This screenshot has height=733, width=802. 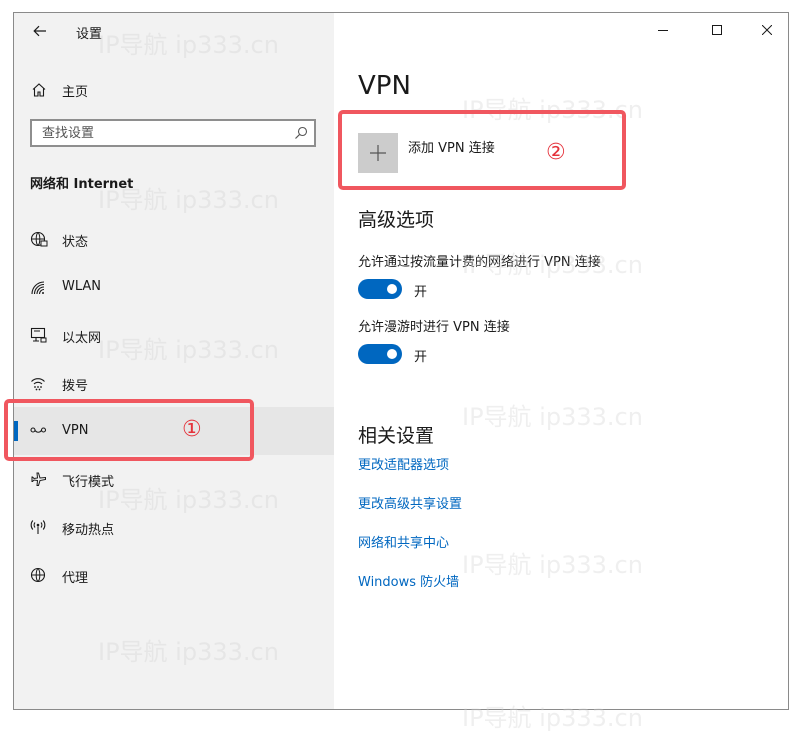 I want to click on windows-firewall-link: Windows 防火墙, so click(x=408, y=580).